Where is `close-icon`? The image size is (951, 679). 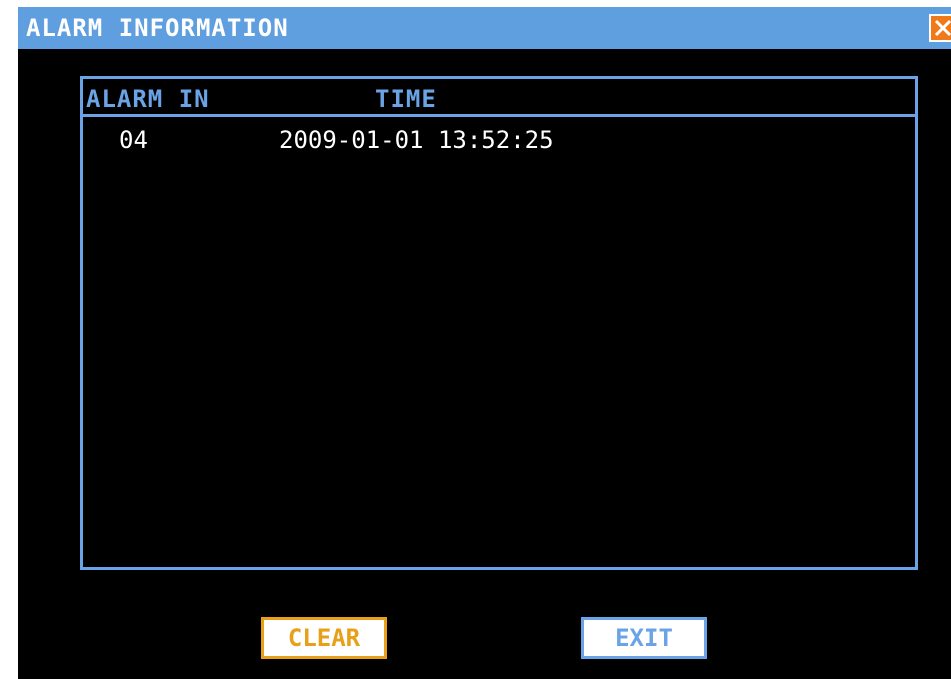
close-icon is located at coordinates (942, 28).